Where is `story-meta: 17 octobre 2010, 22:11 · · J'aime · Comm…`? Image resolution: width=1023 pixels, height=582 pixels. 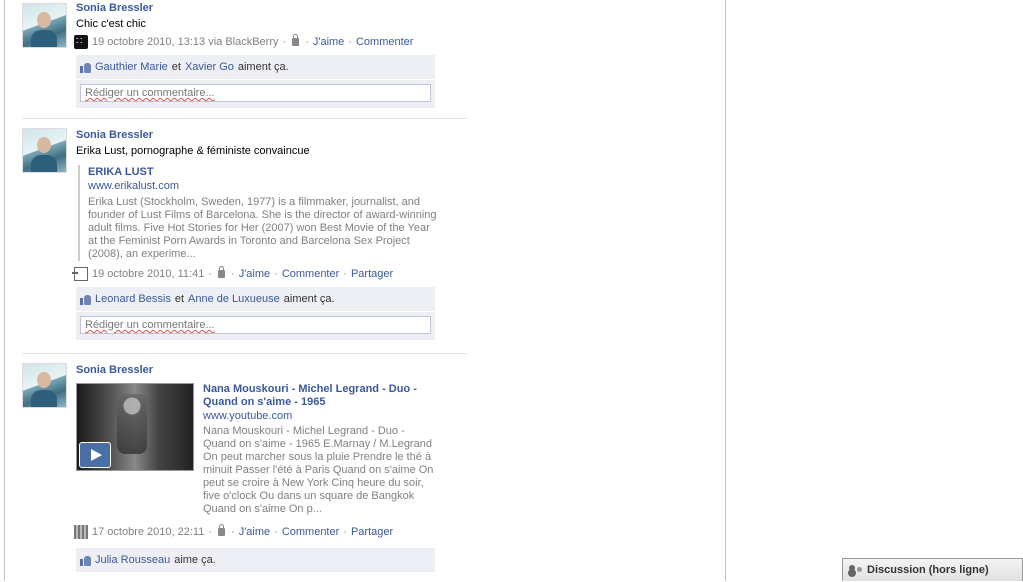
story-meta: 17 octobre 2010, 22:11 · · J'aime · Comm… is located at coordinates (271, 531).